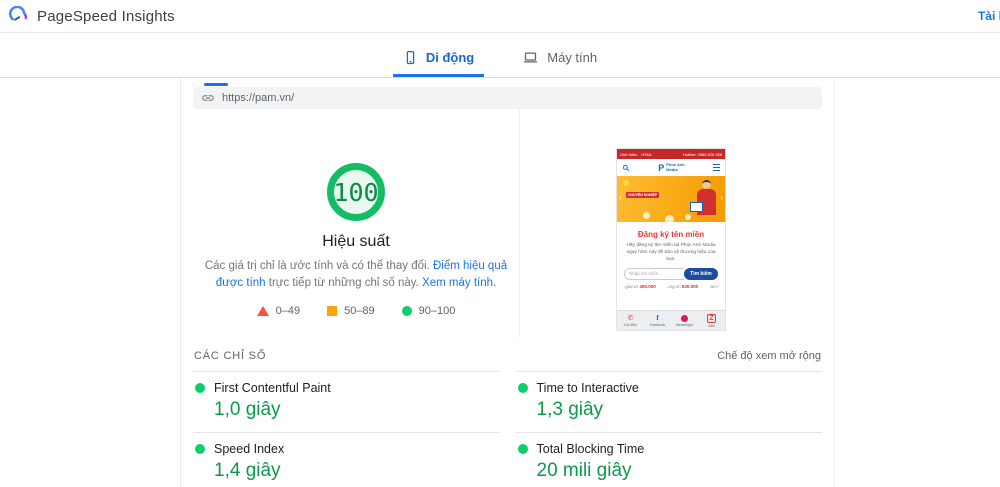  Describe the element at coordinates (684, 324) in the screenshot. I see `thumb-messenger-label: Messenger` at that location.